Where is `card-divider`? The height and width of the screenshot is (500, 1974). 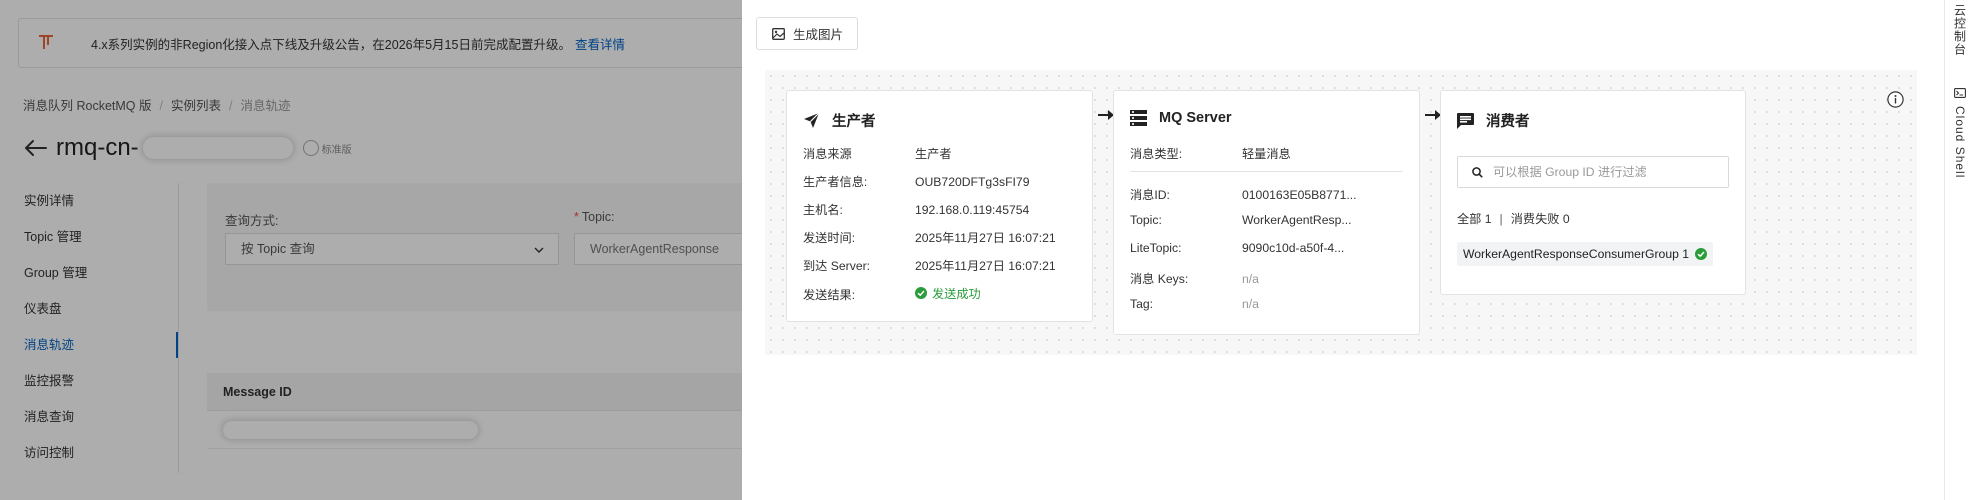 card-divider is located at coordinates (1266, 171).